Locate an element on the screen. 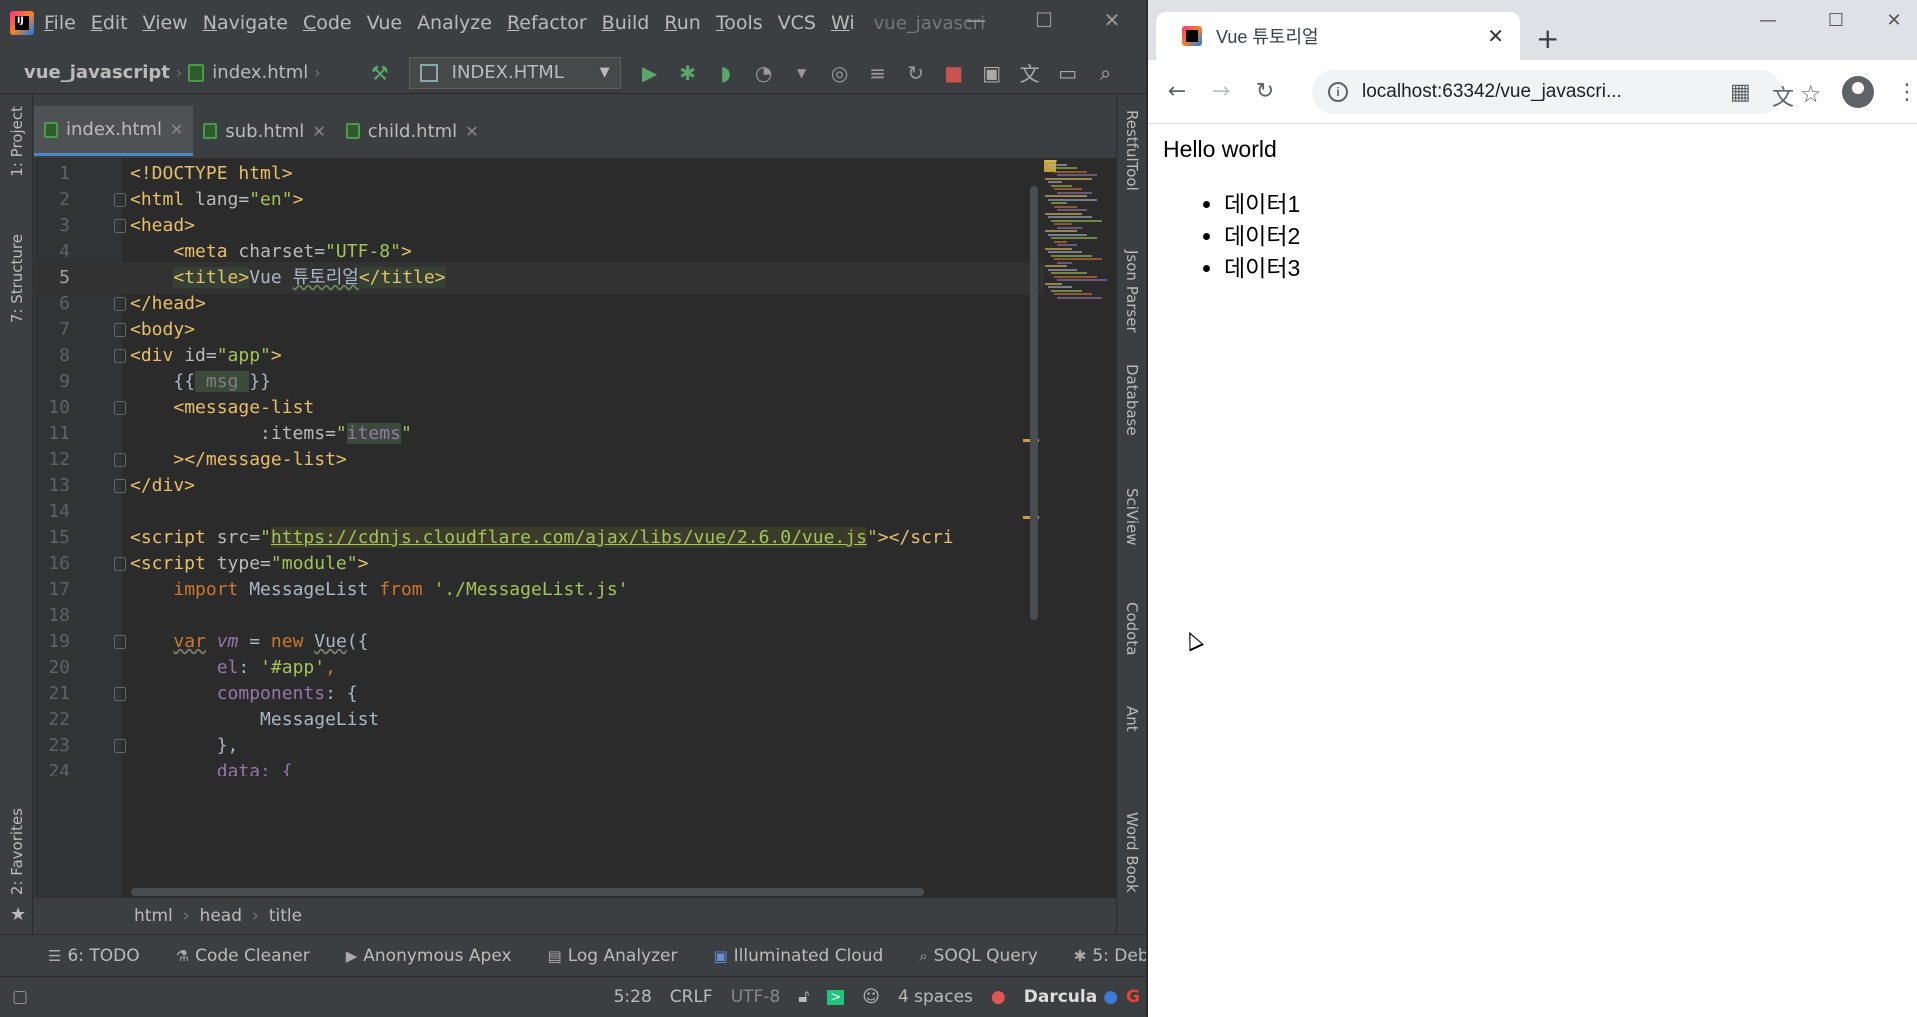  todo-tool-button: ☰ 6: TODO is located at coordinates (94, 956).